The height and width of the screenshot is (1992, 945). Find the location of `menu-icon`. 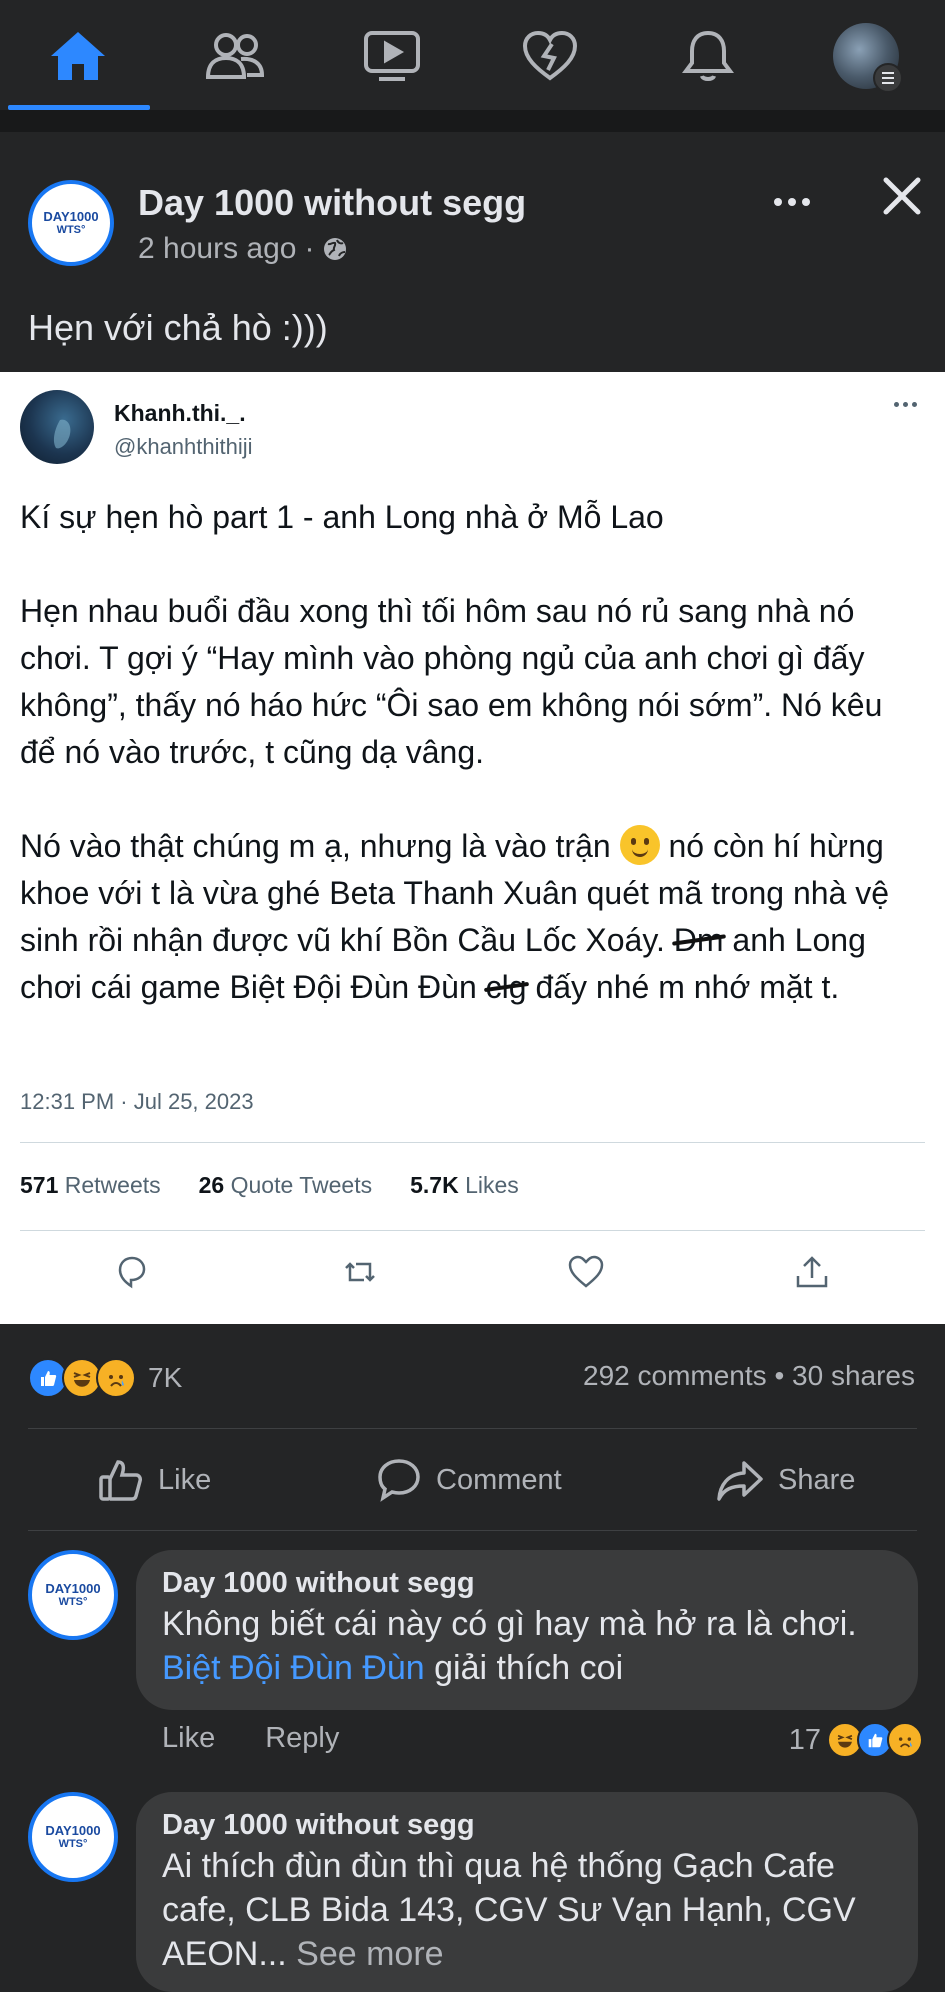

menu-icon is located at coordinates (888, 77).